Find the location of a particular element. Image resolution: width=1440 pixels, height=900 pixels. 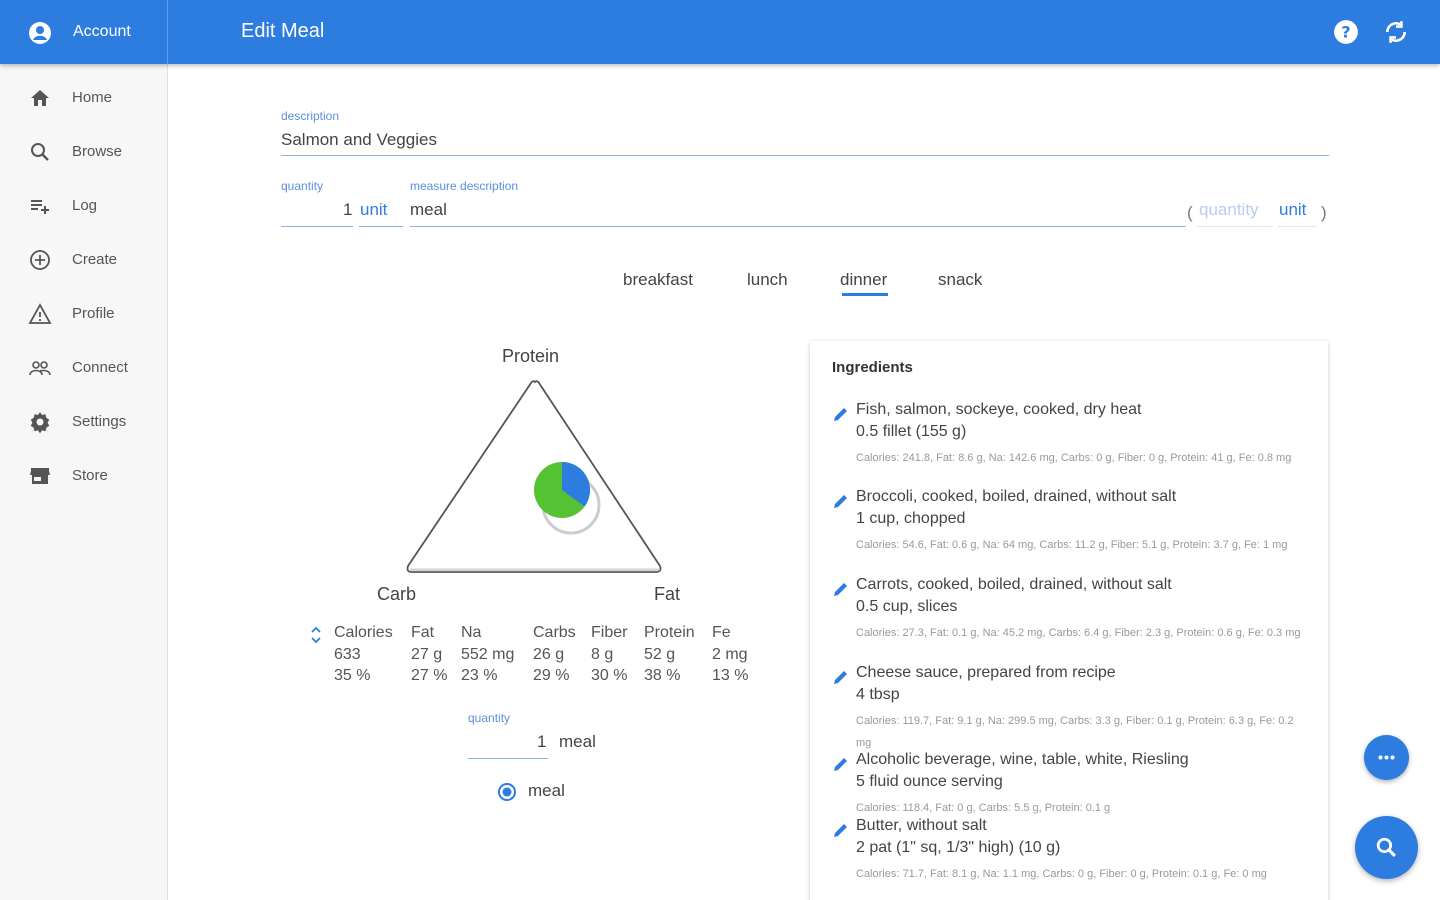

nutrition-header: Na is located at coordinates (471, 632).